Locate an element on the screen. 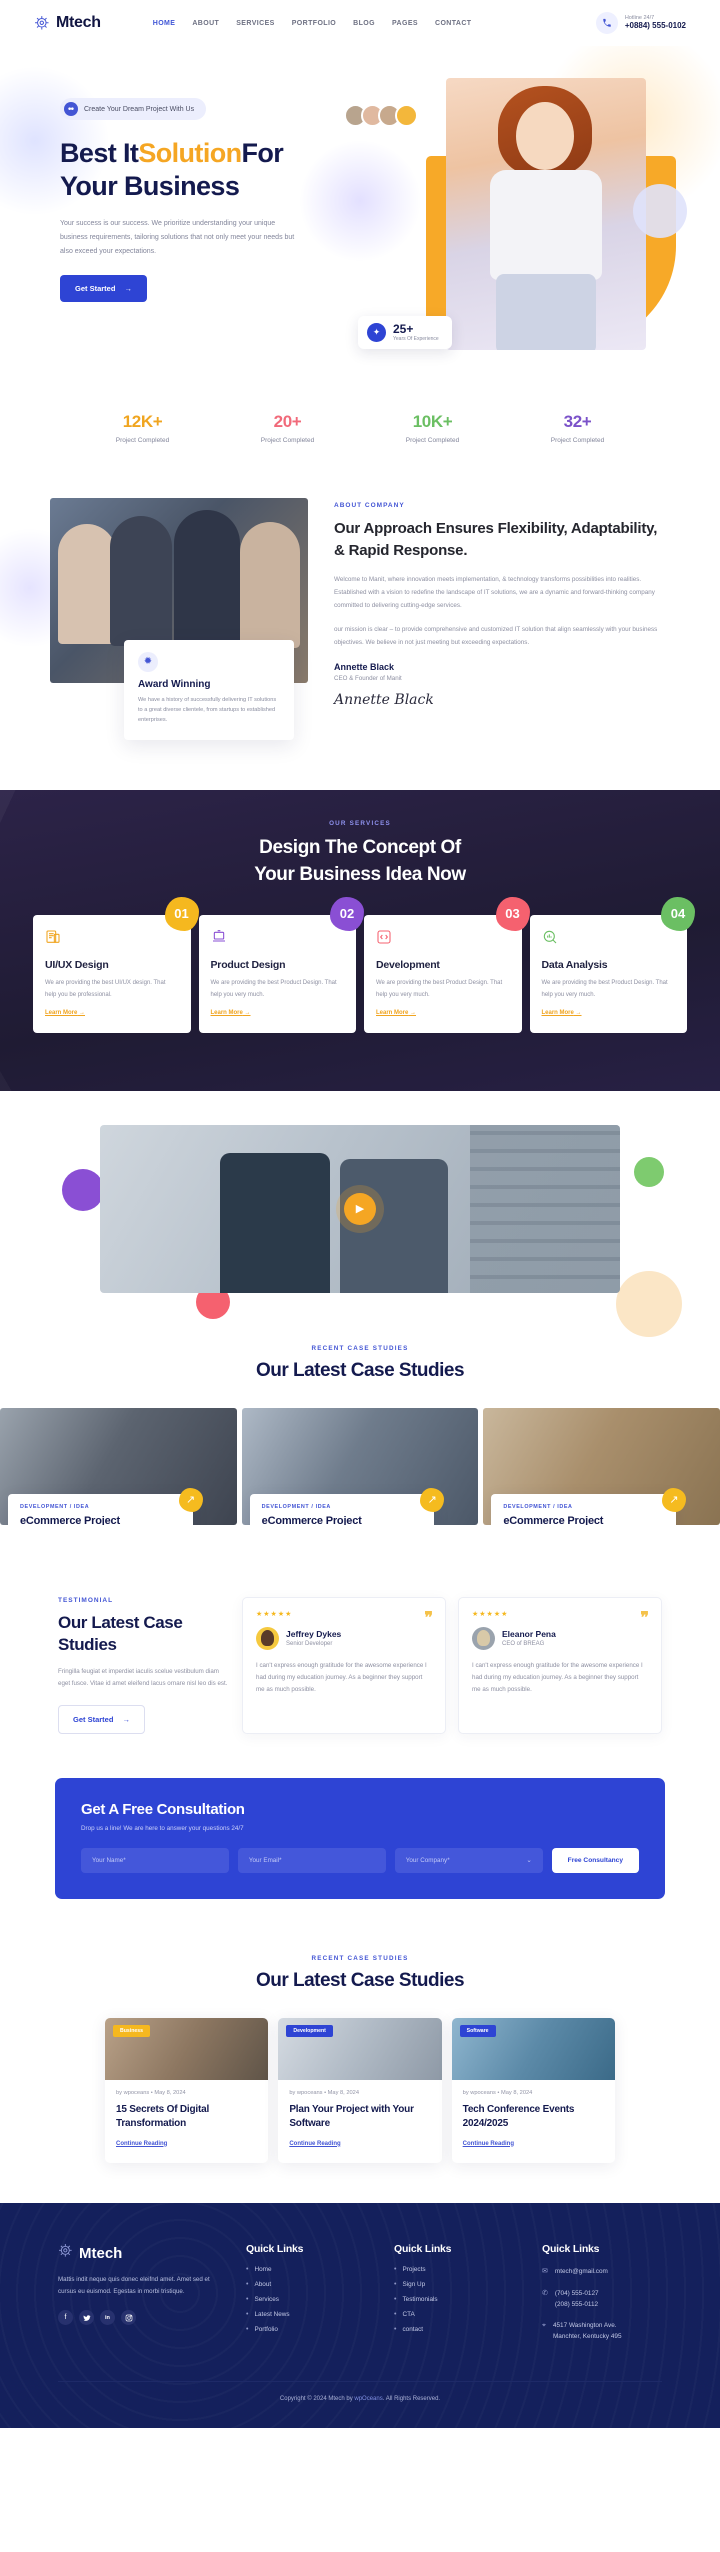  play-triangle-icon: ▶ is located at coordinates (360, 1208).